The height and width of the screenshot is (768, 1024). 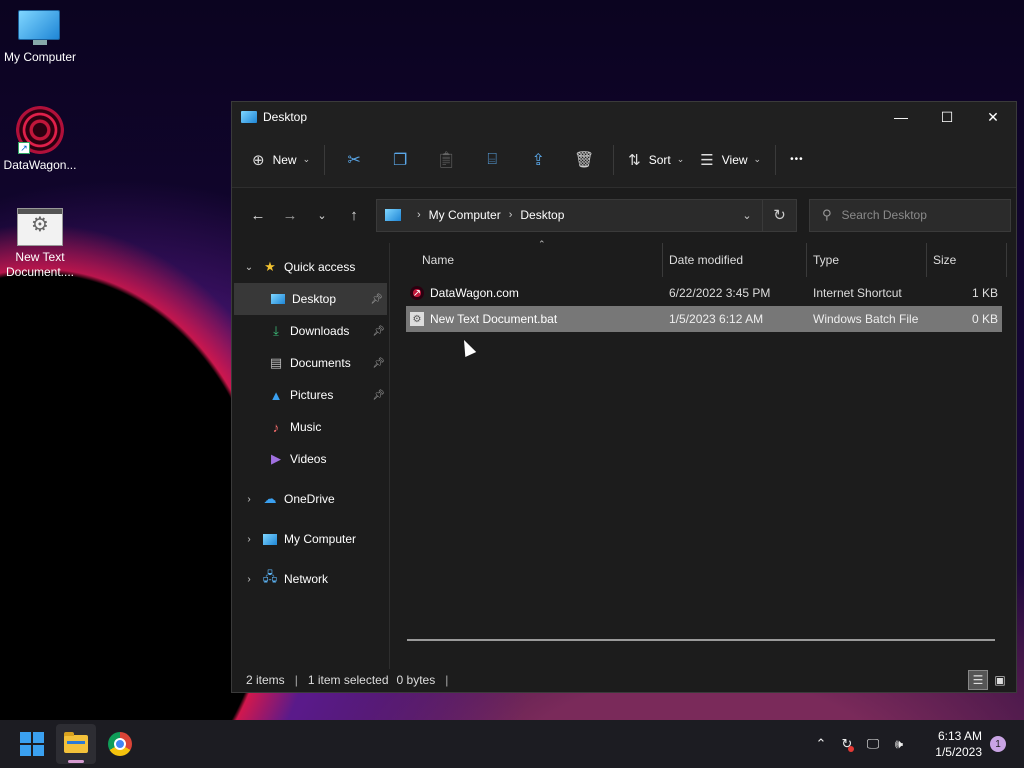 I want to click on arrow-up-icon: ↑, so click(x=354, y=215).